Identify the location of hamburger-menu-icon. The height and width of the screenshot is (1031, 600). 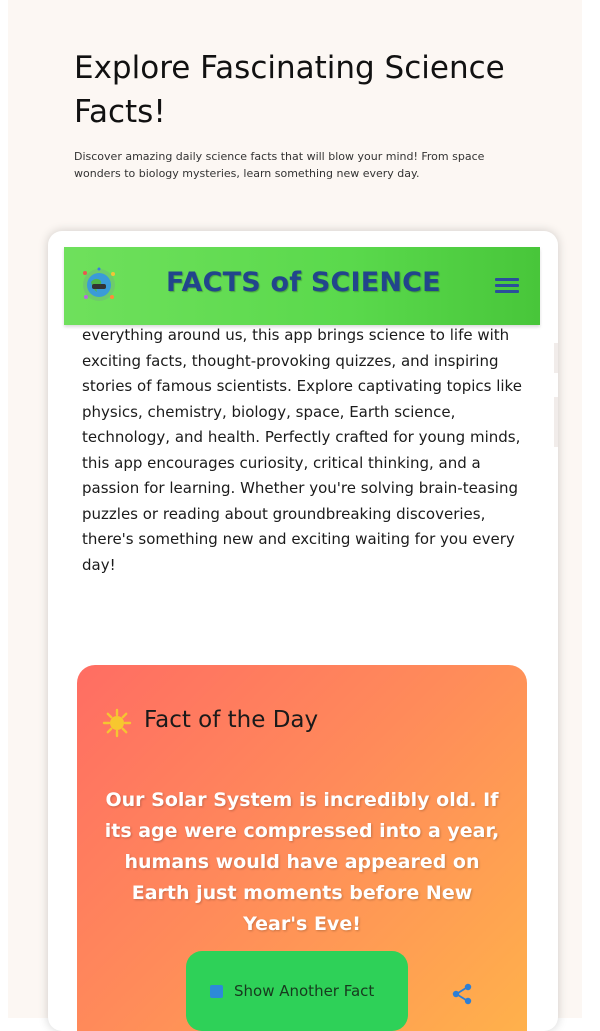
(507, 286).